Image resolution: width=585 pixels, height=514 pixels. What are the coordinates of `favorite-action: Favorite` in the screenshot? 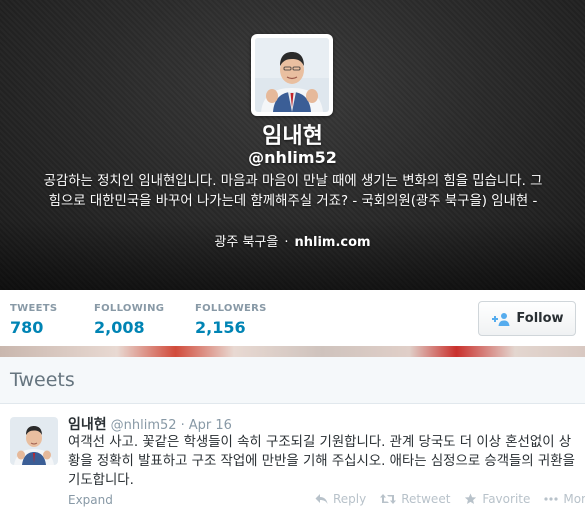 It's located at (497, 499).